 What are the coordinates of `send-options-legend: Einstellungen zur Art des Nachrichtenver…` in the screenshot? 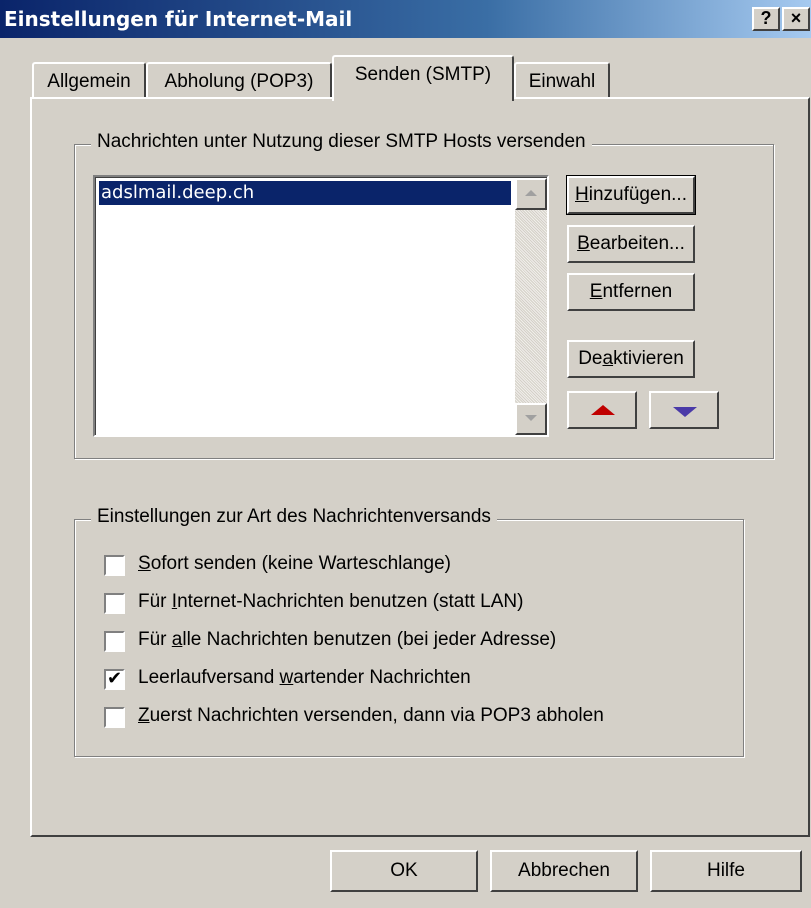 It's located at (294, 517).